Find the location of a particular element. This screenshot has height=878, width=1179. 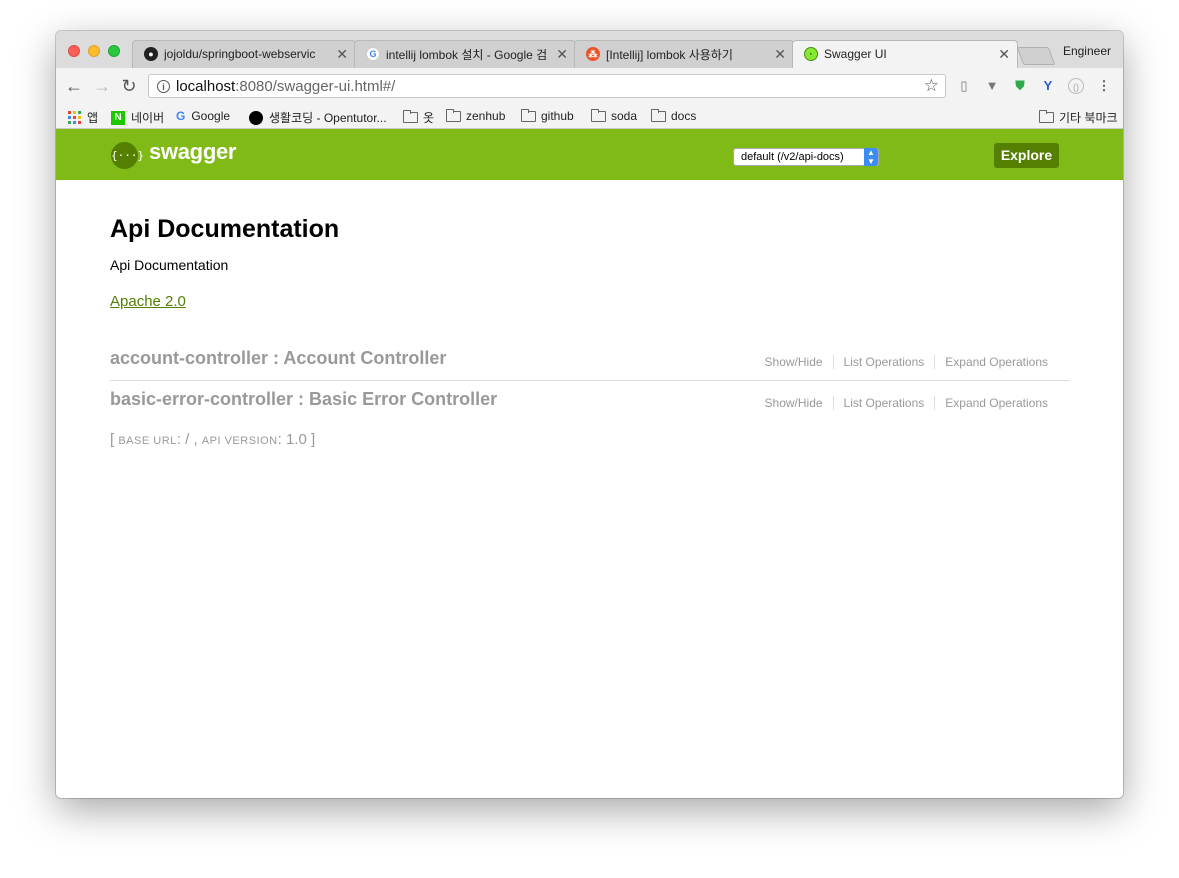

open-bracket: [ is located at coordinates (112, 439).